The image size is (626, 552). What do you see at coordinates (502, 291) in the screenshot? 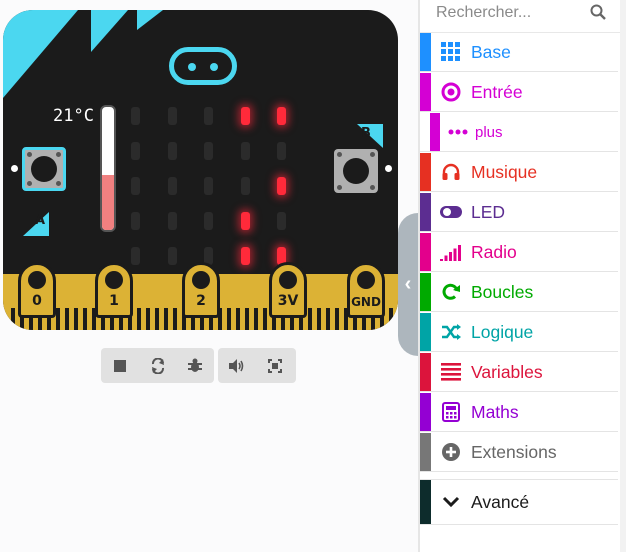
I see `category-label: Boucles` at bounding box center [502, 291].